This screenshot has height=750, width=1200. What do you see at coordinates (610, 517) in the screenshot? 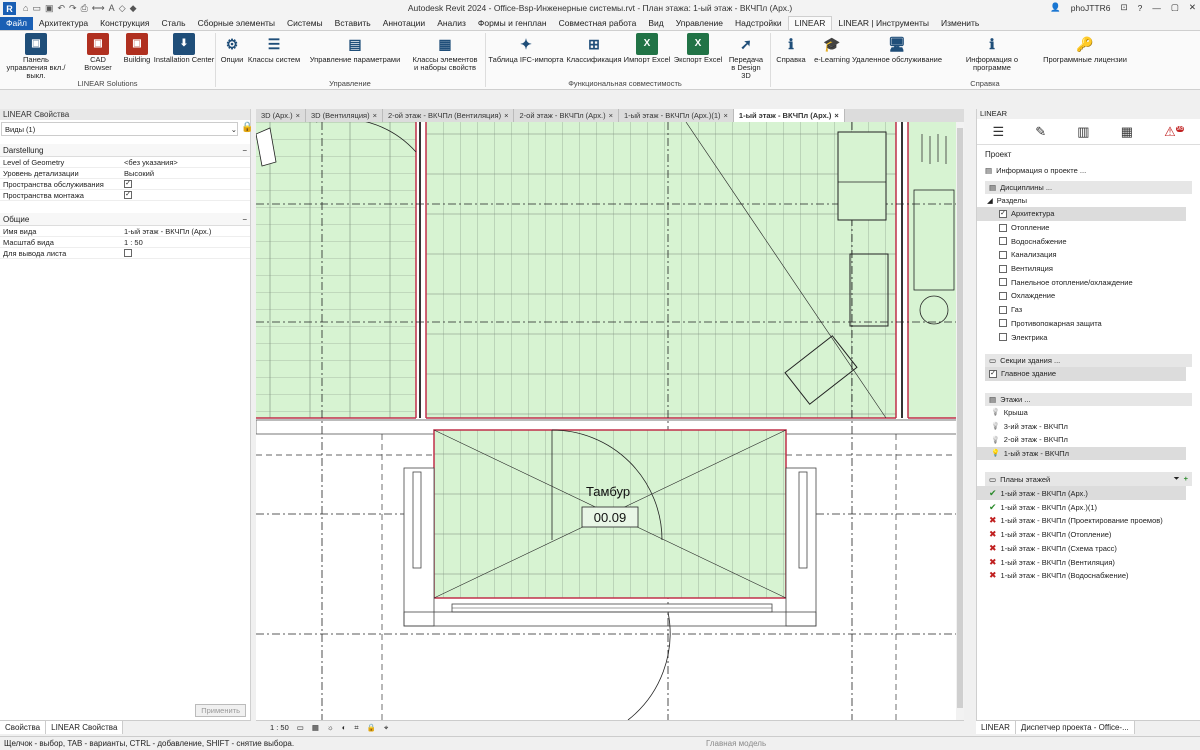
I see `room-number: 00.09` at bounding box center [610, 517].